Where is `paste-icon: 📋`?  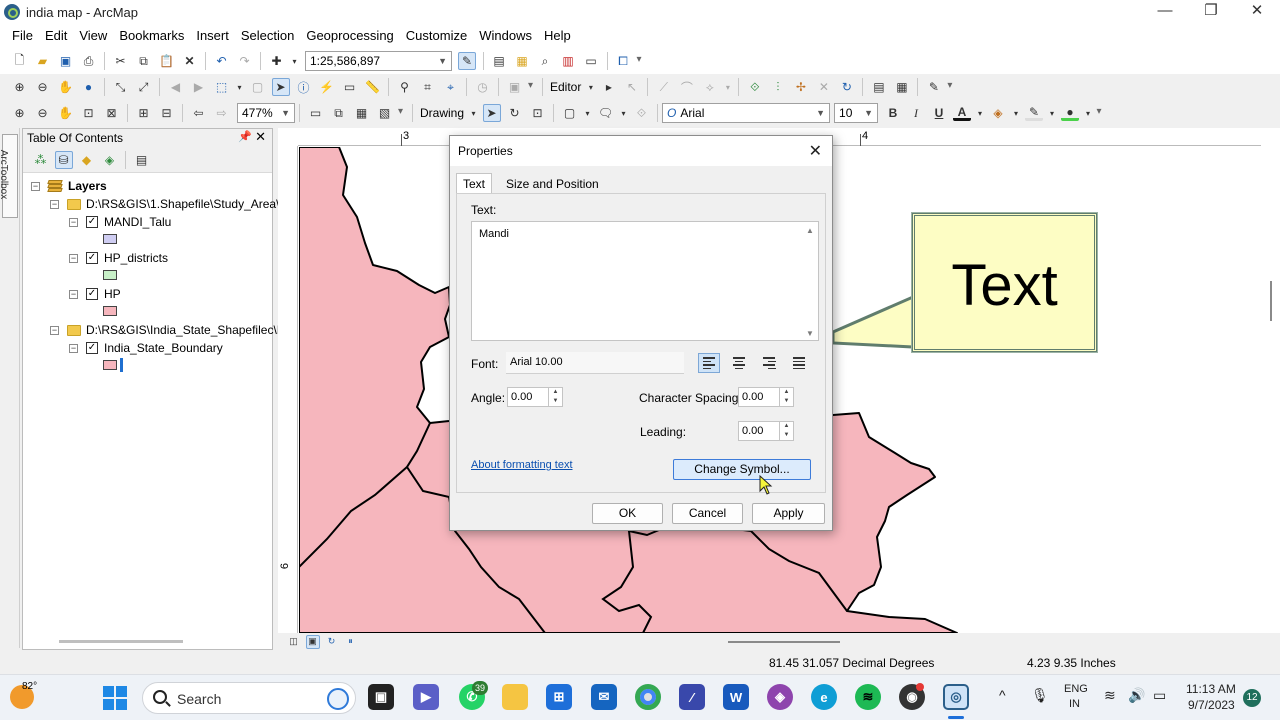 paste-icon: 📋 is located at coordinates (167, 61).